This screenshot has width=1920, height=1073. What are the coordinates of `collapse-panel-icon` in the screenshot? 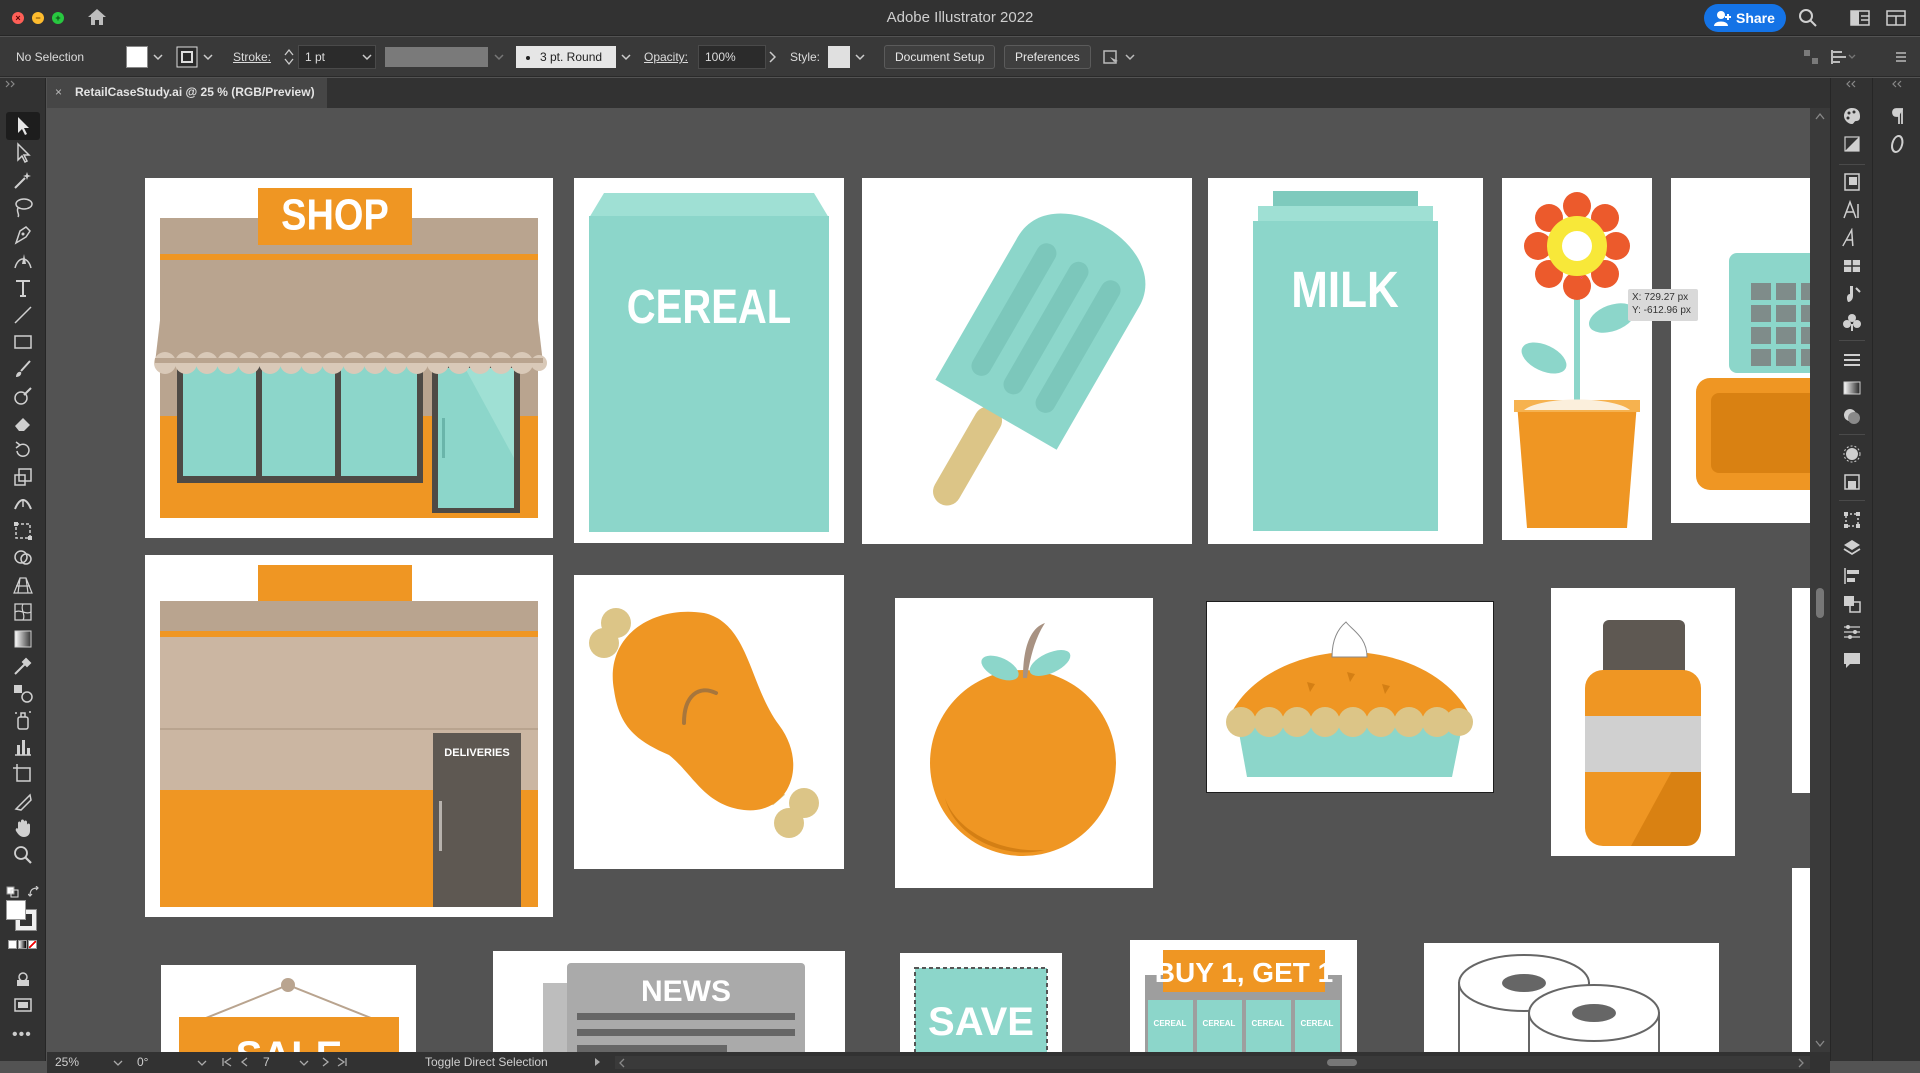 It's located at (11, 84).